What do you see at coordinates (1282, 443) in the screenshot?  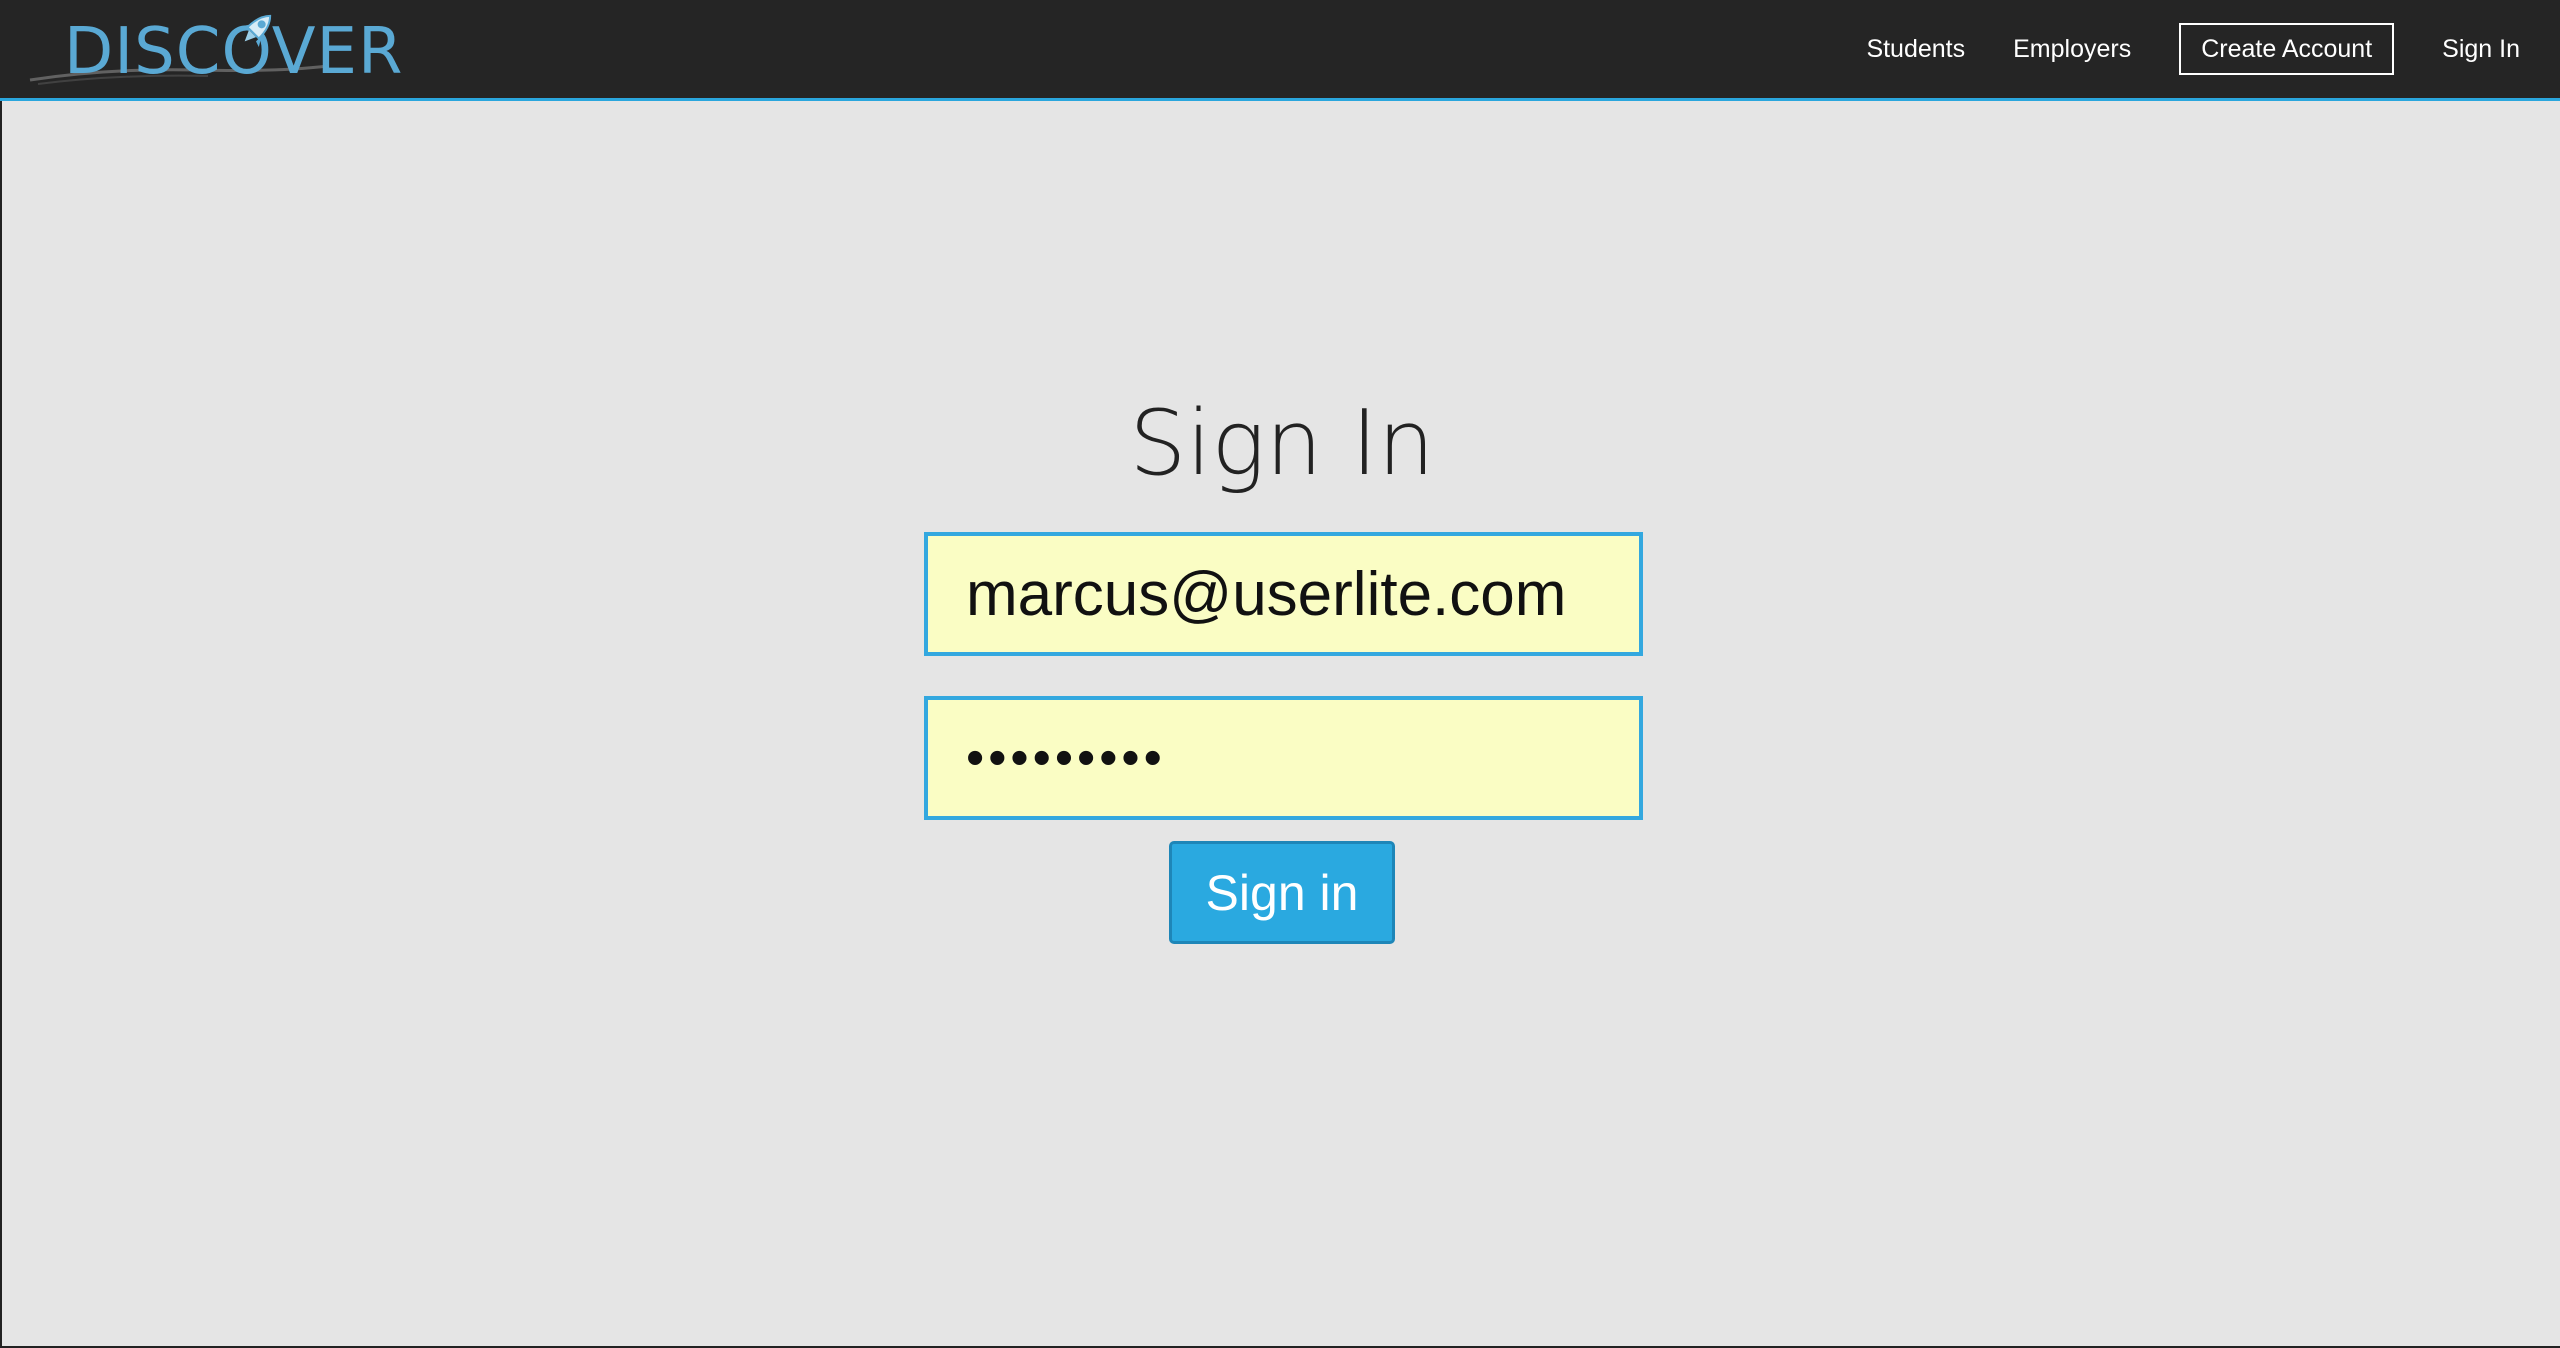 I see `page-title: Sign In` at bounding box center [1282, 443].